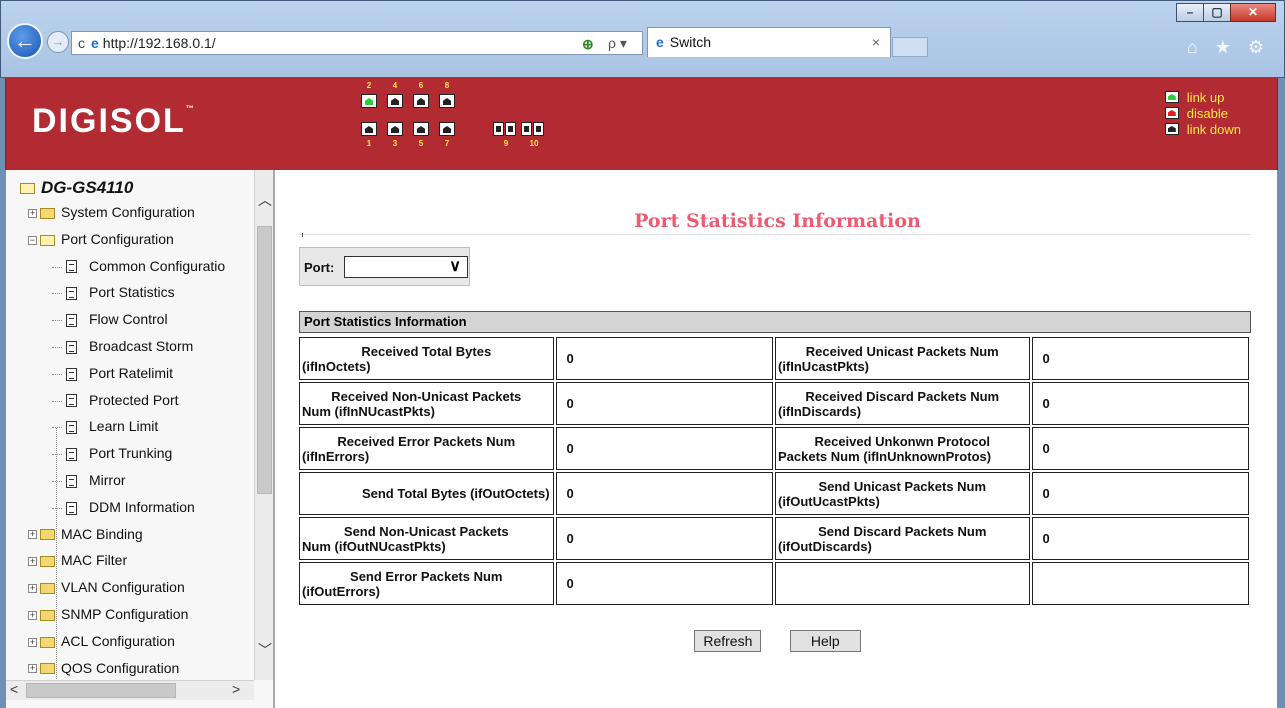 The height and width of the screenshot is (708, 1285). What do you see at coordinates (421, 85) in the screenshot?
I see `port-number-label: 6` at bounding box center [421, 85].